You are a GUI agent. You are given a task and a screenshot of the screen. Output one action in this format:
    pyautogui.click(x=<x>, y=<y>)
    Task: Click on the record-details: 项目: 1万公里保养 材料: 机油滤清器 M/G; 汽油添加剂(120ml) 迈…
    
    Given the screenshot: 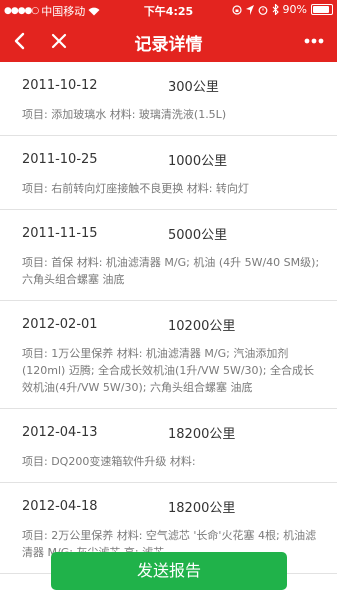 What is the action you would take?
    pyautogui.click(x=168, y=370)
    